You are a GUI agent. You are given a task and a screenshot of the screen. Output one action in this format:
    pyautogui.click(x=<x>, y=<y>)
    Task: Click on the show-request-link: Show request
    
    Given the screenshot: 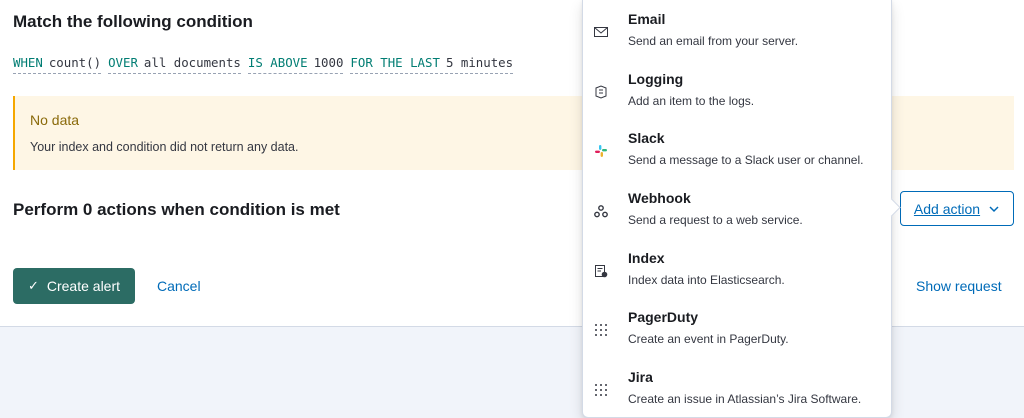 What is the action you would take?
    pyautogui.click(x=959, y=286)
    